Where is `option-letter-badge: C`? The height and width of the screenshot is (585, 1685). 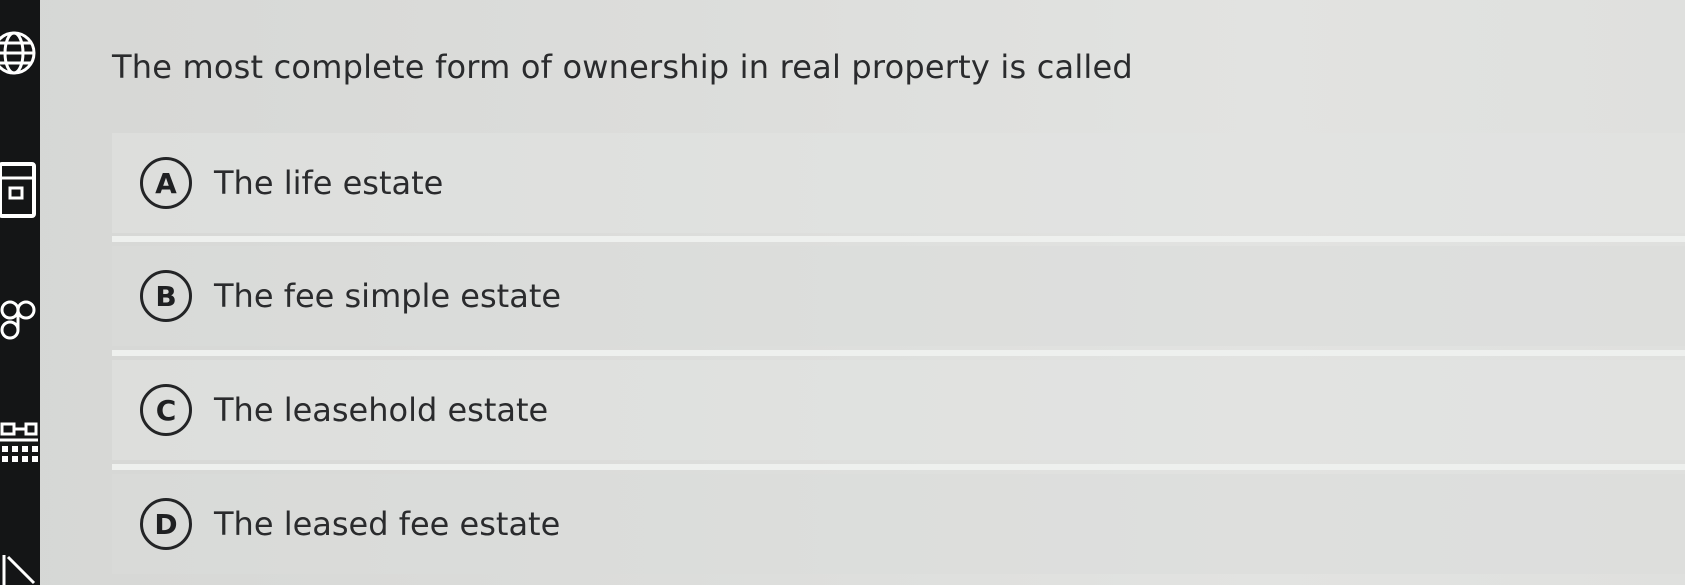
option-letter-badge: C is located at coordinates (166, 410).